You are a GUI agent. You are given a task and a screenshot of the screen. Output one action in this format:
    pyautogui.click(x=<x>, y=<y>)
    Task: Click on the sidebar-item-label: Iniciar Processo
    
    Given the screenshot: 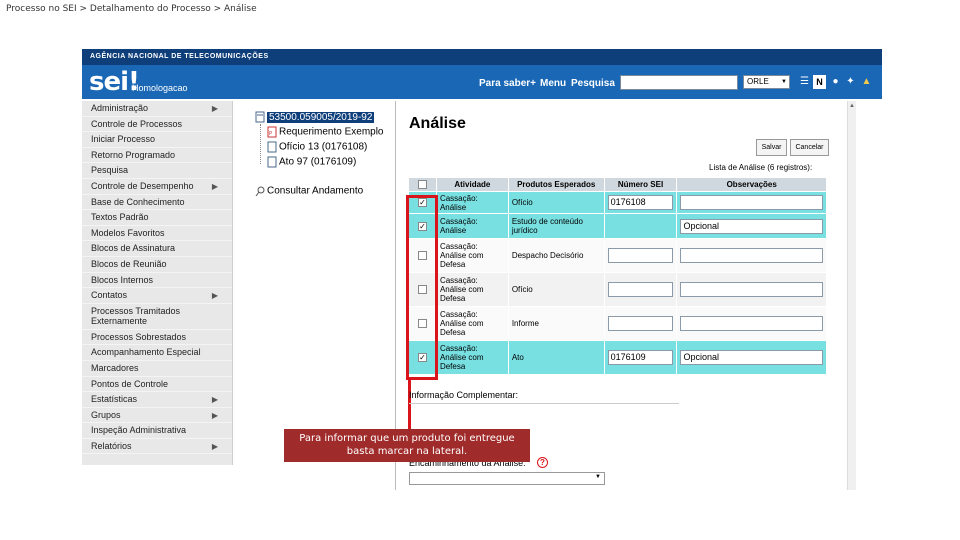 What is the action you would take?
    pyautogui.click(x=123, y=139)
    